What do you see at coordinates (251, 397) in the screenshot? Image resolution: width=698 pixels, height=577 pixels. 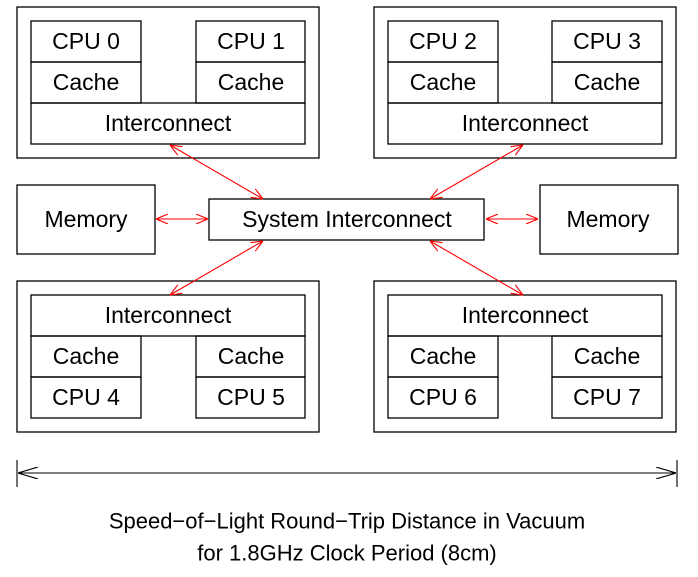 I see `cpu-label: CPU 5` at bounding box center [251, 397].